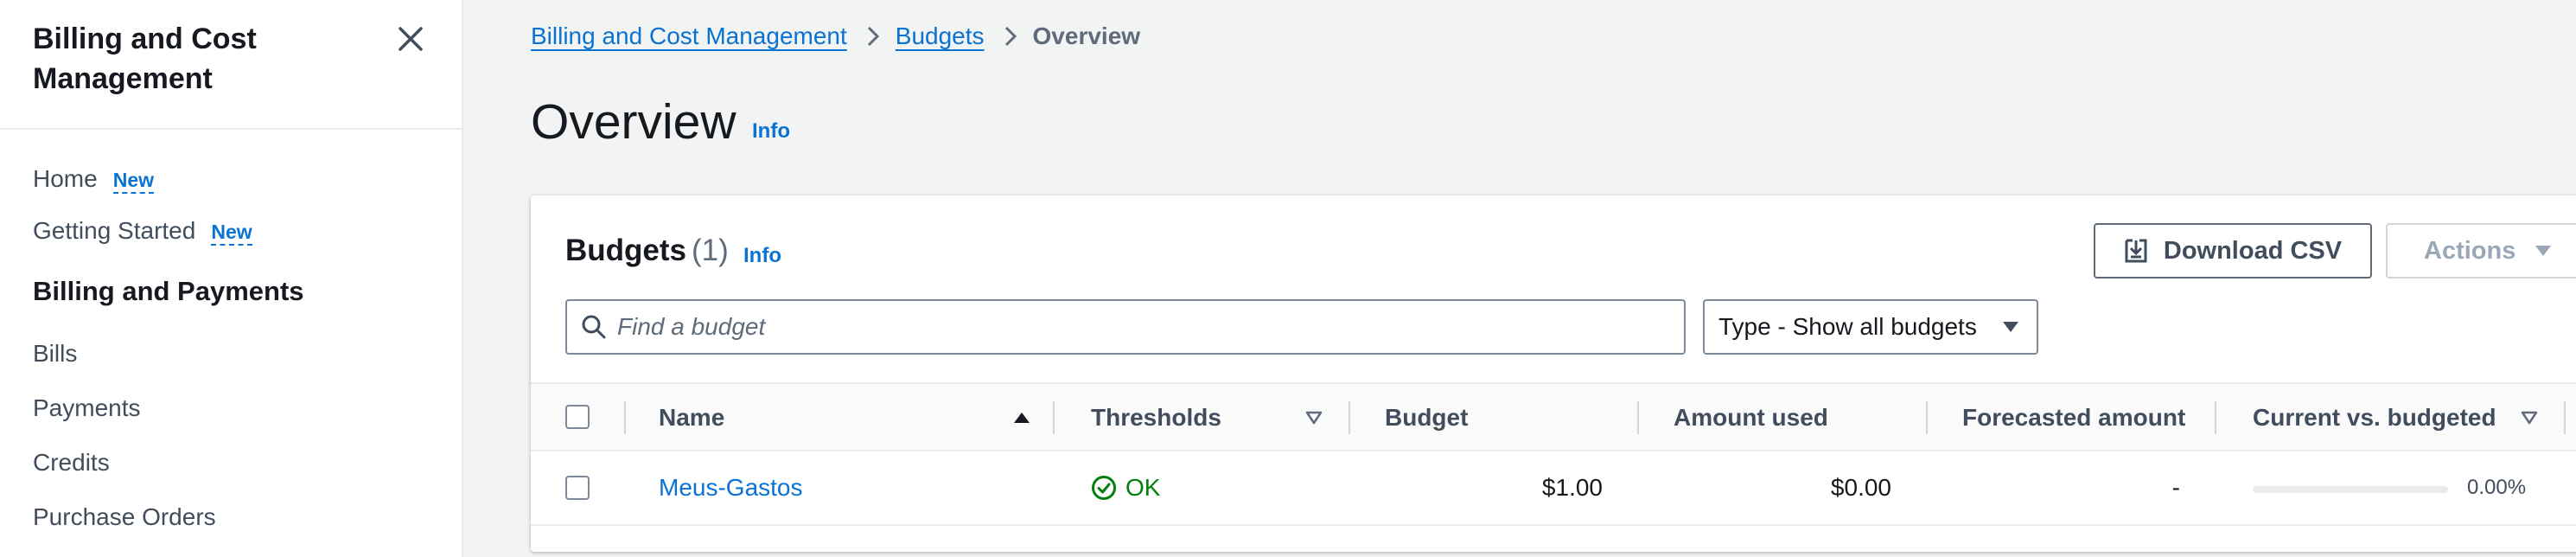 This screenshot has width=2576, height=557. Describe the element at coordinates (1104, 488) in the screenshot. I see `status-ok-icon` at that location.